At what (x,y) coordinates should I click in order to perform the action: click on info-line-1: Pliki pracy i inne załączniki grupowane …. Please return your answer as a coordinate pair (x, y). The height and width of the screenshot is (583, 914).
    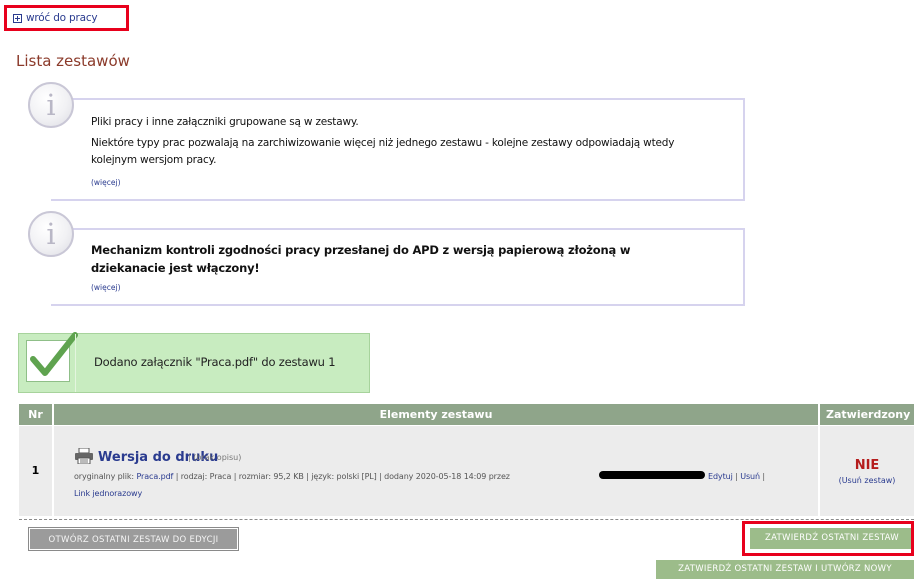
    Looking at the image, I should click on (225, 122).